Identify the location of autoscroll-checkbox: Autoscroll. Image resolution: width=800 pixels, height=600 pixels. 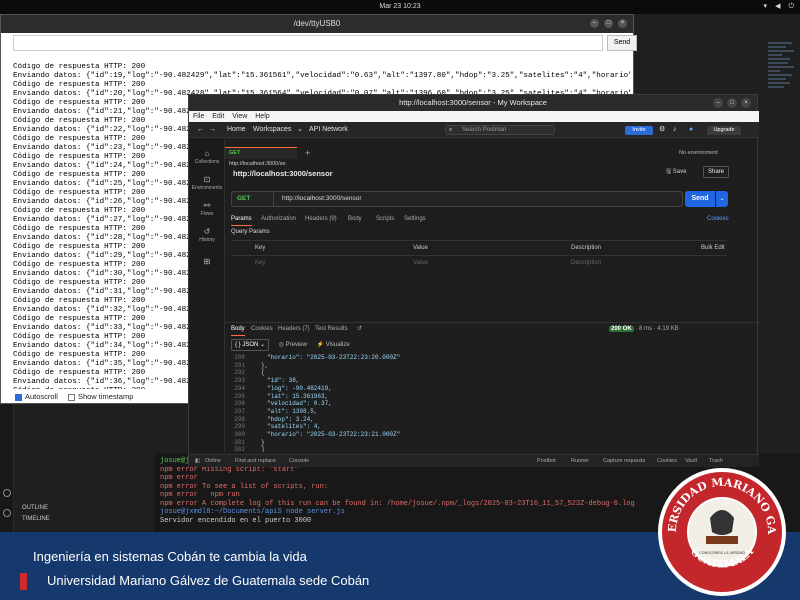
(36, 397).